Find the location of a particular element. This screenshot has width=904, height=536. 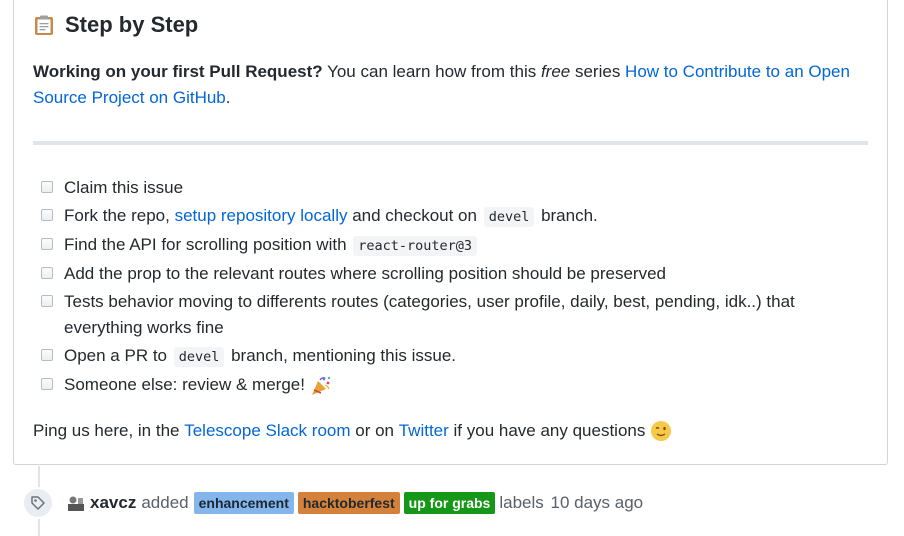

label-list: enhancement hacktoberfest up for grabs is located at coordinates (346, 503).